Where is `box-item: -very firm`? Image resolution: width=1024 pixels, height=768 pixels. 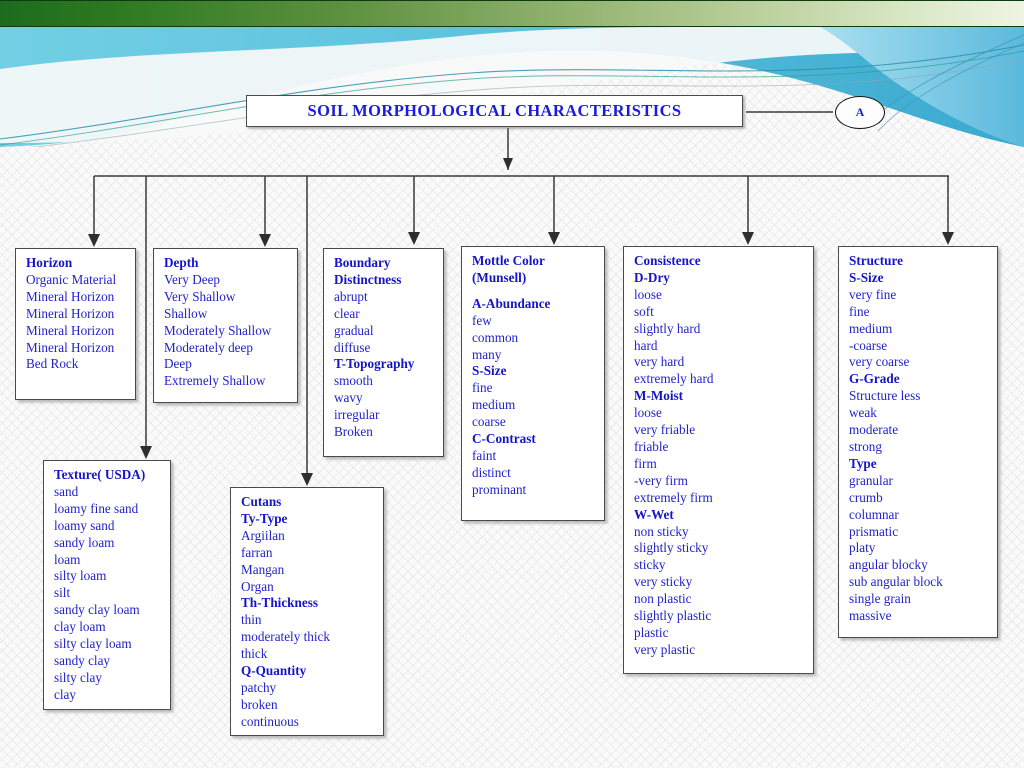 box-item: -very firm is located at coordinates (661, 480).